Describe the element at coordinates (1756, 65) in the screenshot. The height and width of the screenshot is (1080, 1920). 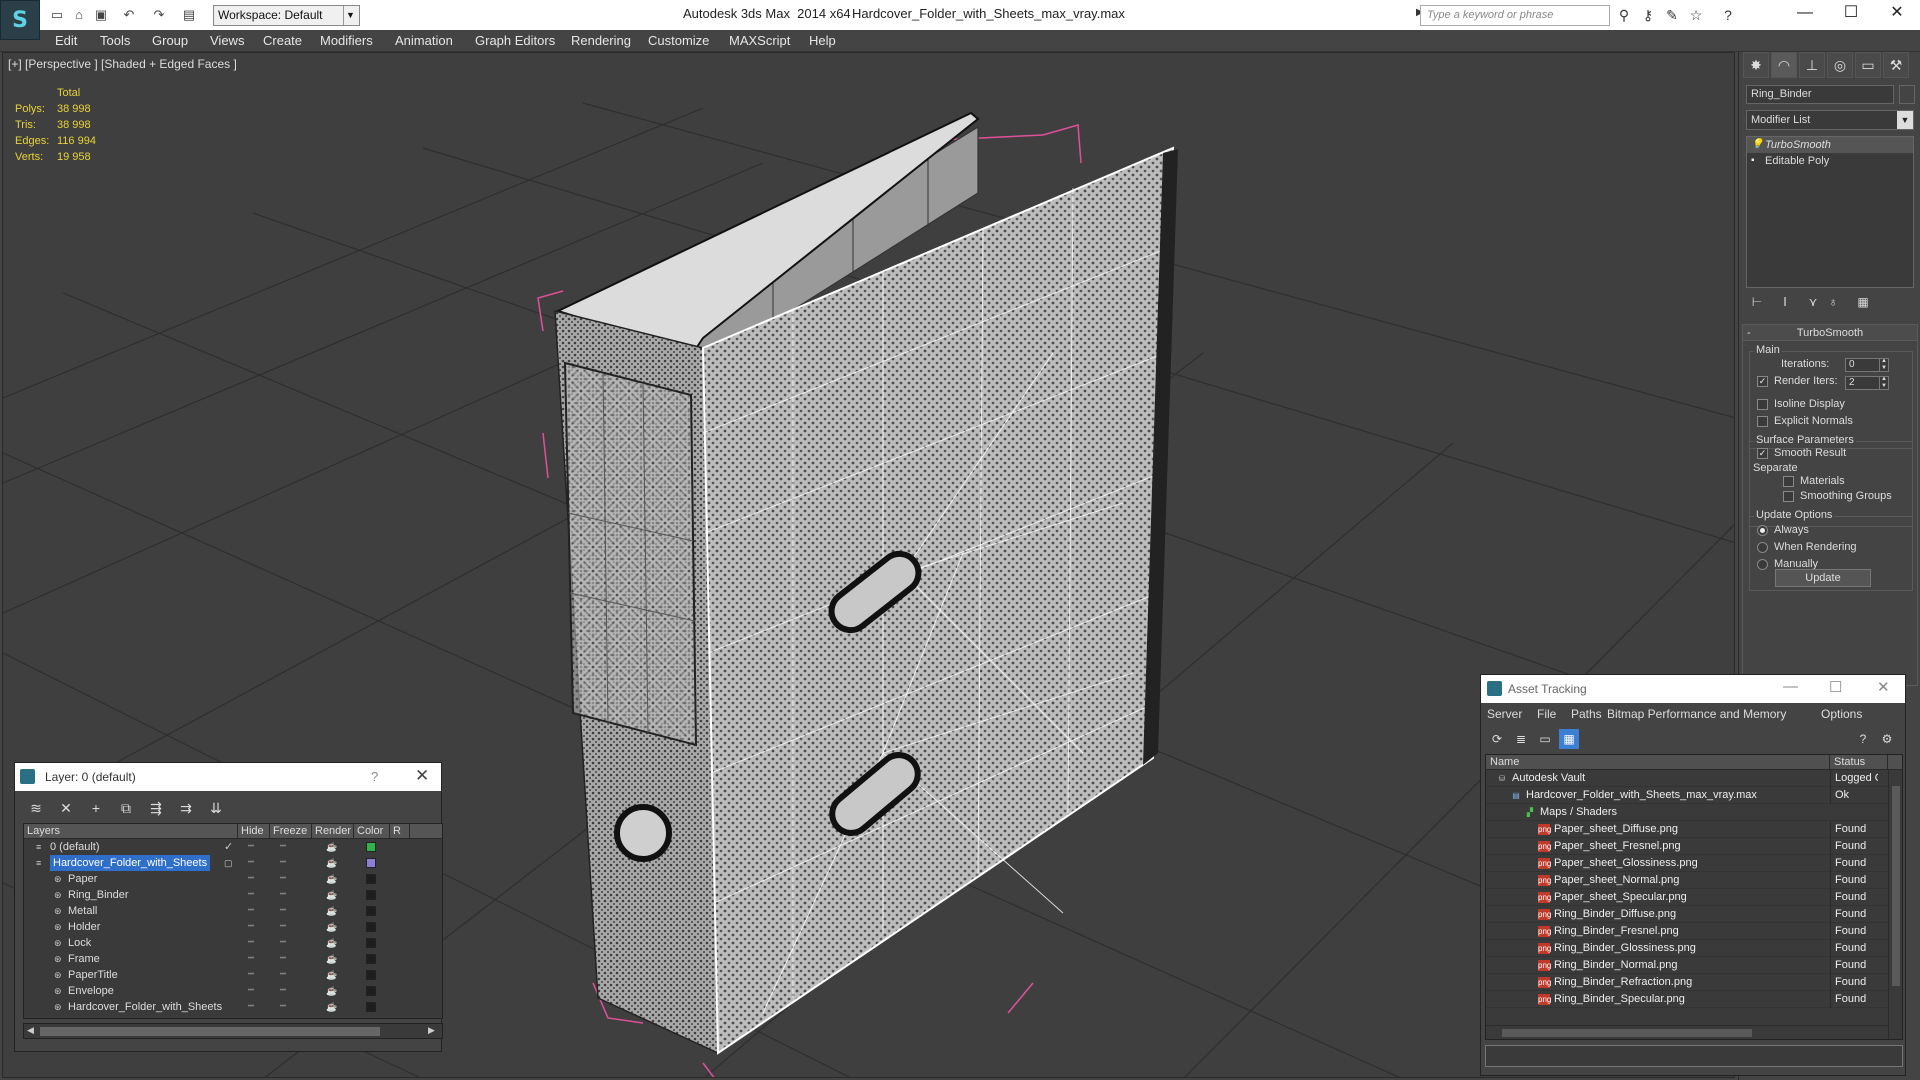
I see `create-tab-icon: ✸` at that location.